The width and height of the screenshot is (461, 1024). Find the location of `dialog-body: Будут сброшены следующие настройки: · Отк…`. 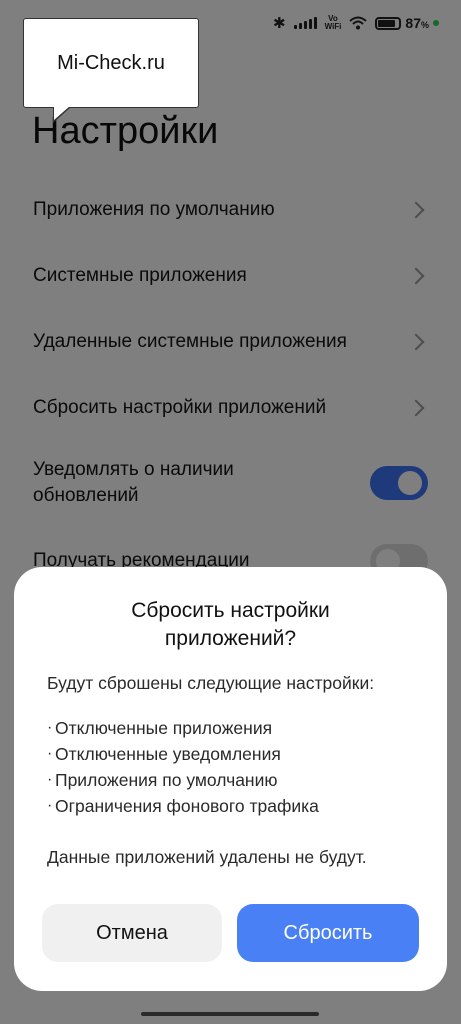

dialog-body: Будут сброшены следующие настройки: · Отк… is located at coordinates (210, 770).